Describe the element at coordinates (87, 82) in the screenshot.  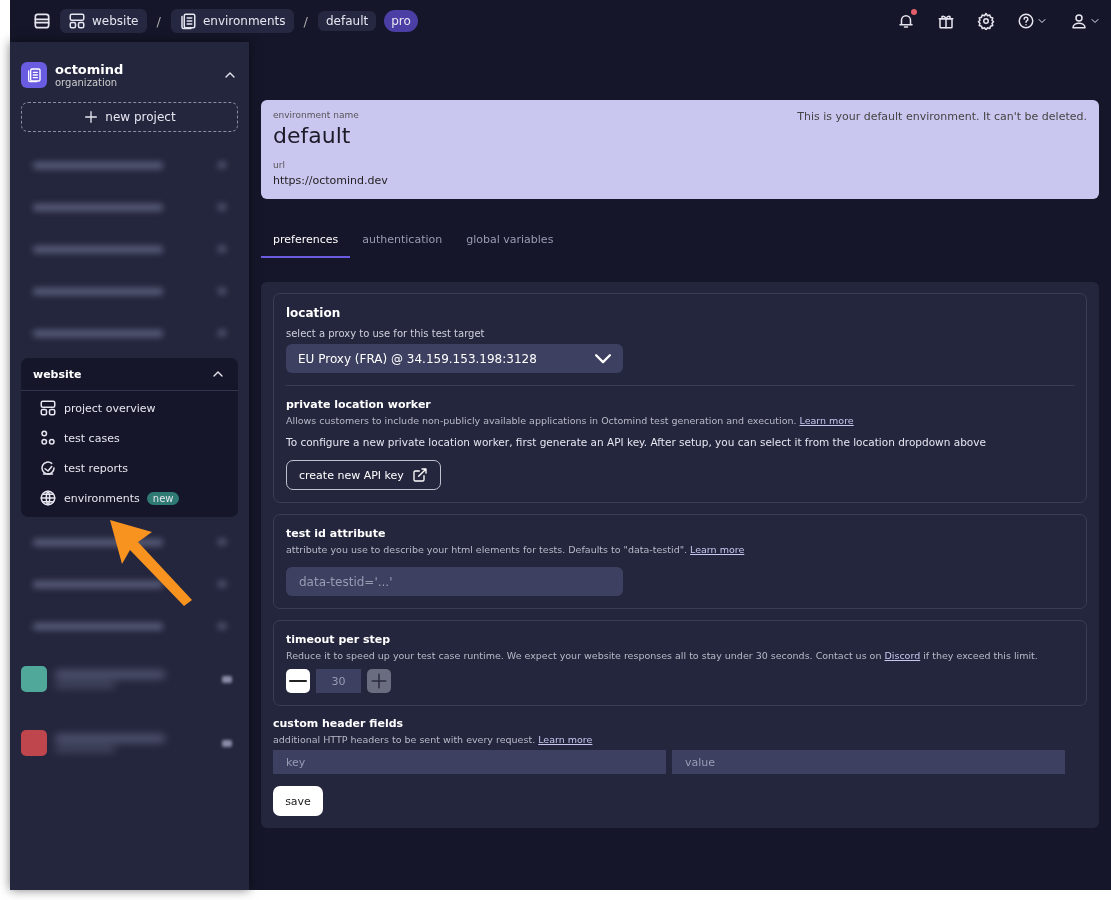
I see `organization-subtitle: organization` at that location.